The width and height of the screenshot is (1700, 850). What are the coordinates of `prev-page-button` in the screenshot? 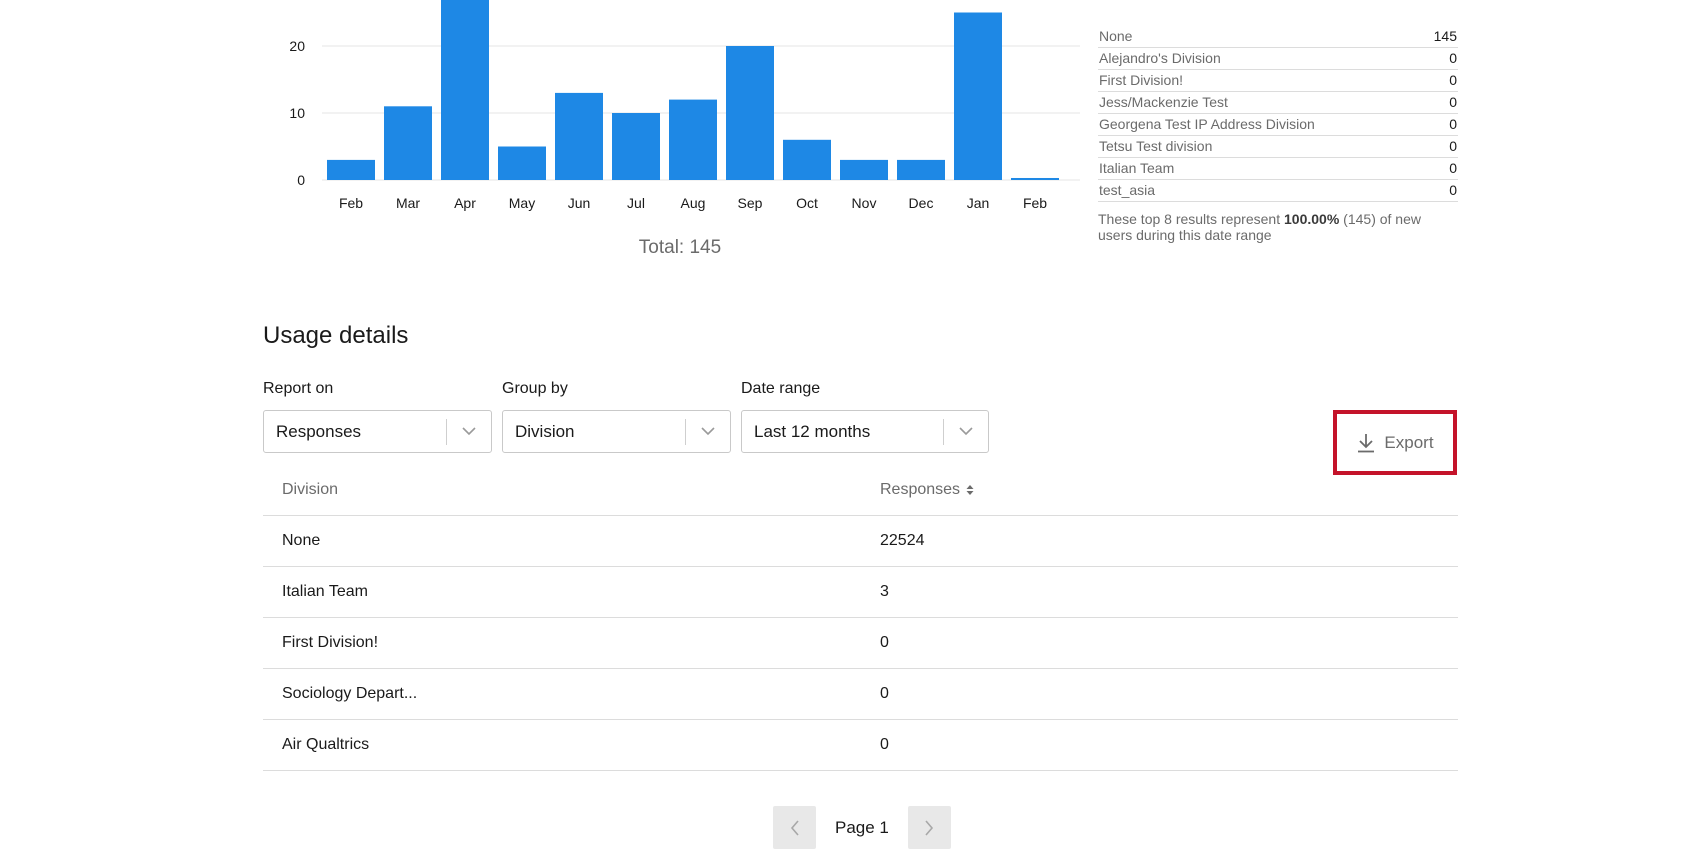 It's located at (794, 827).